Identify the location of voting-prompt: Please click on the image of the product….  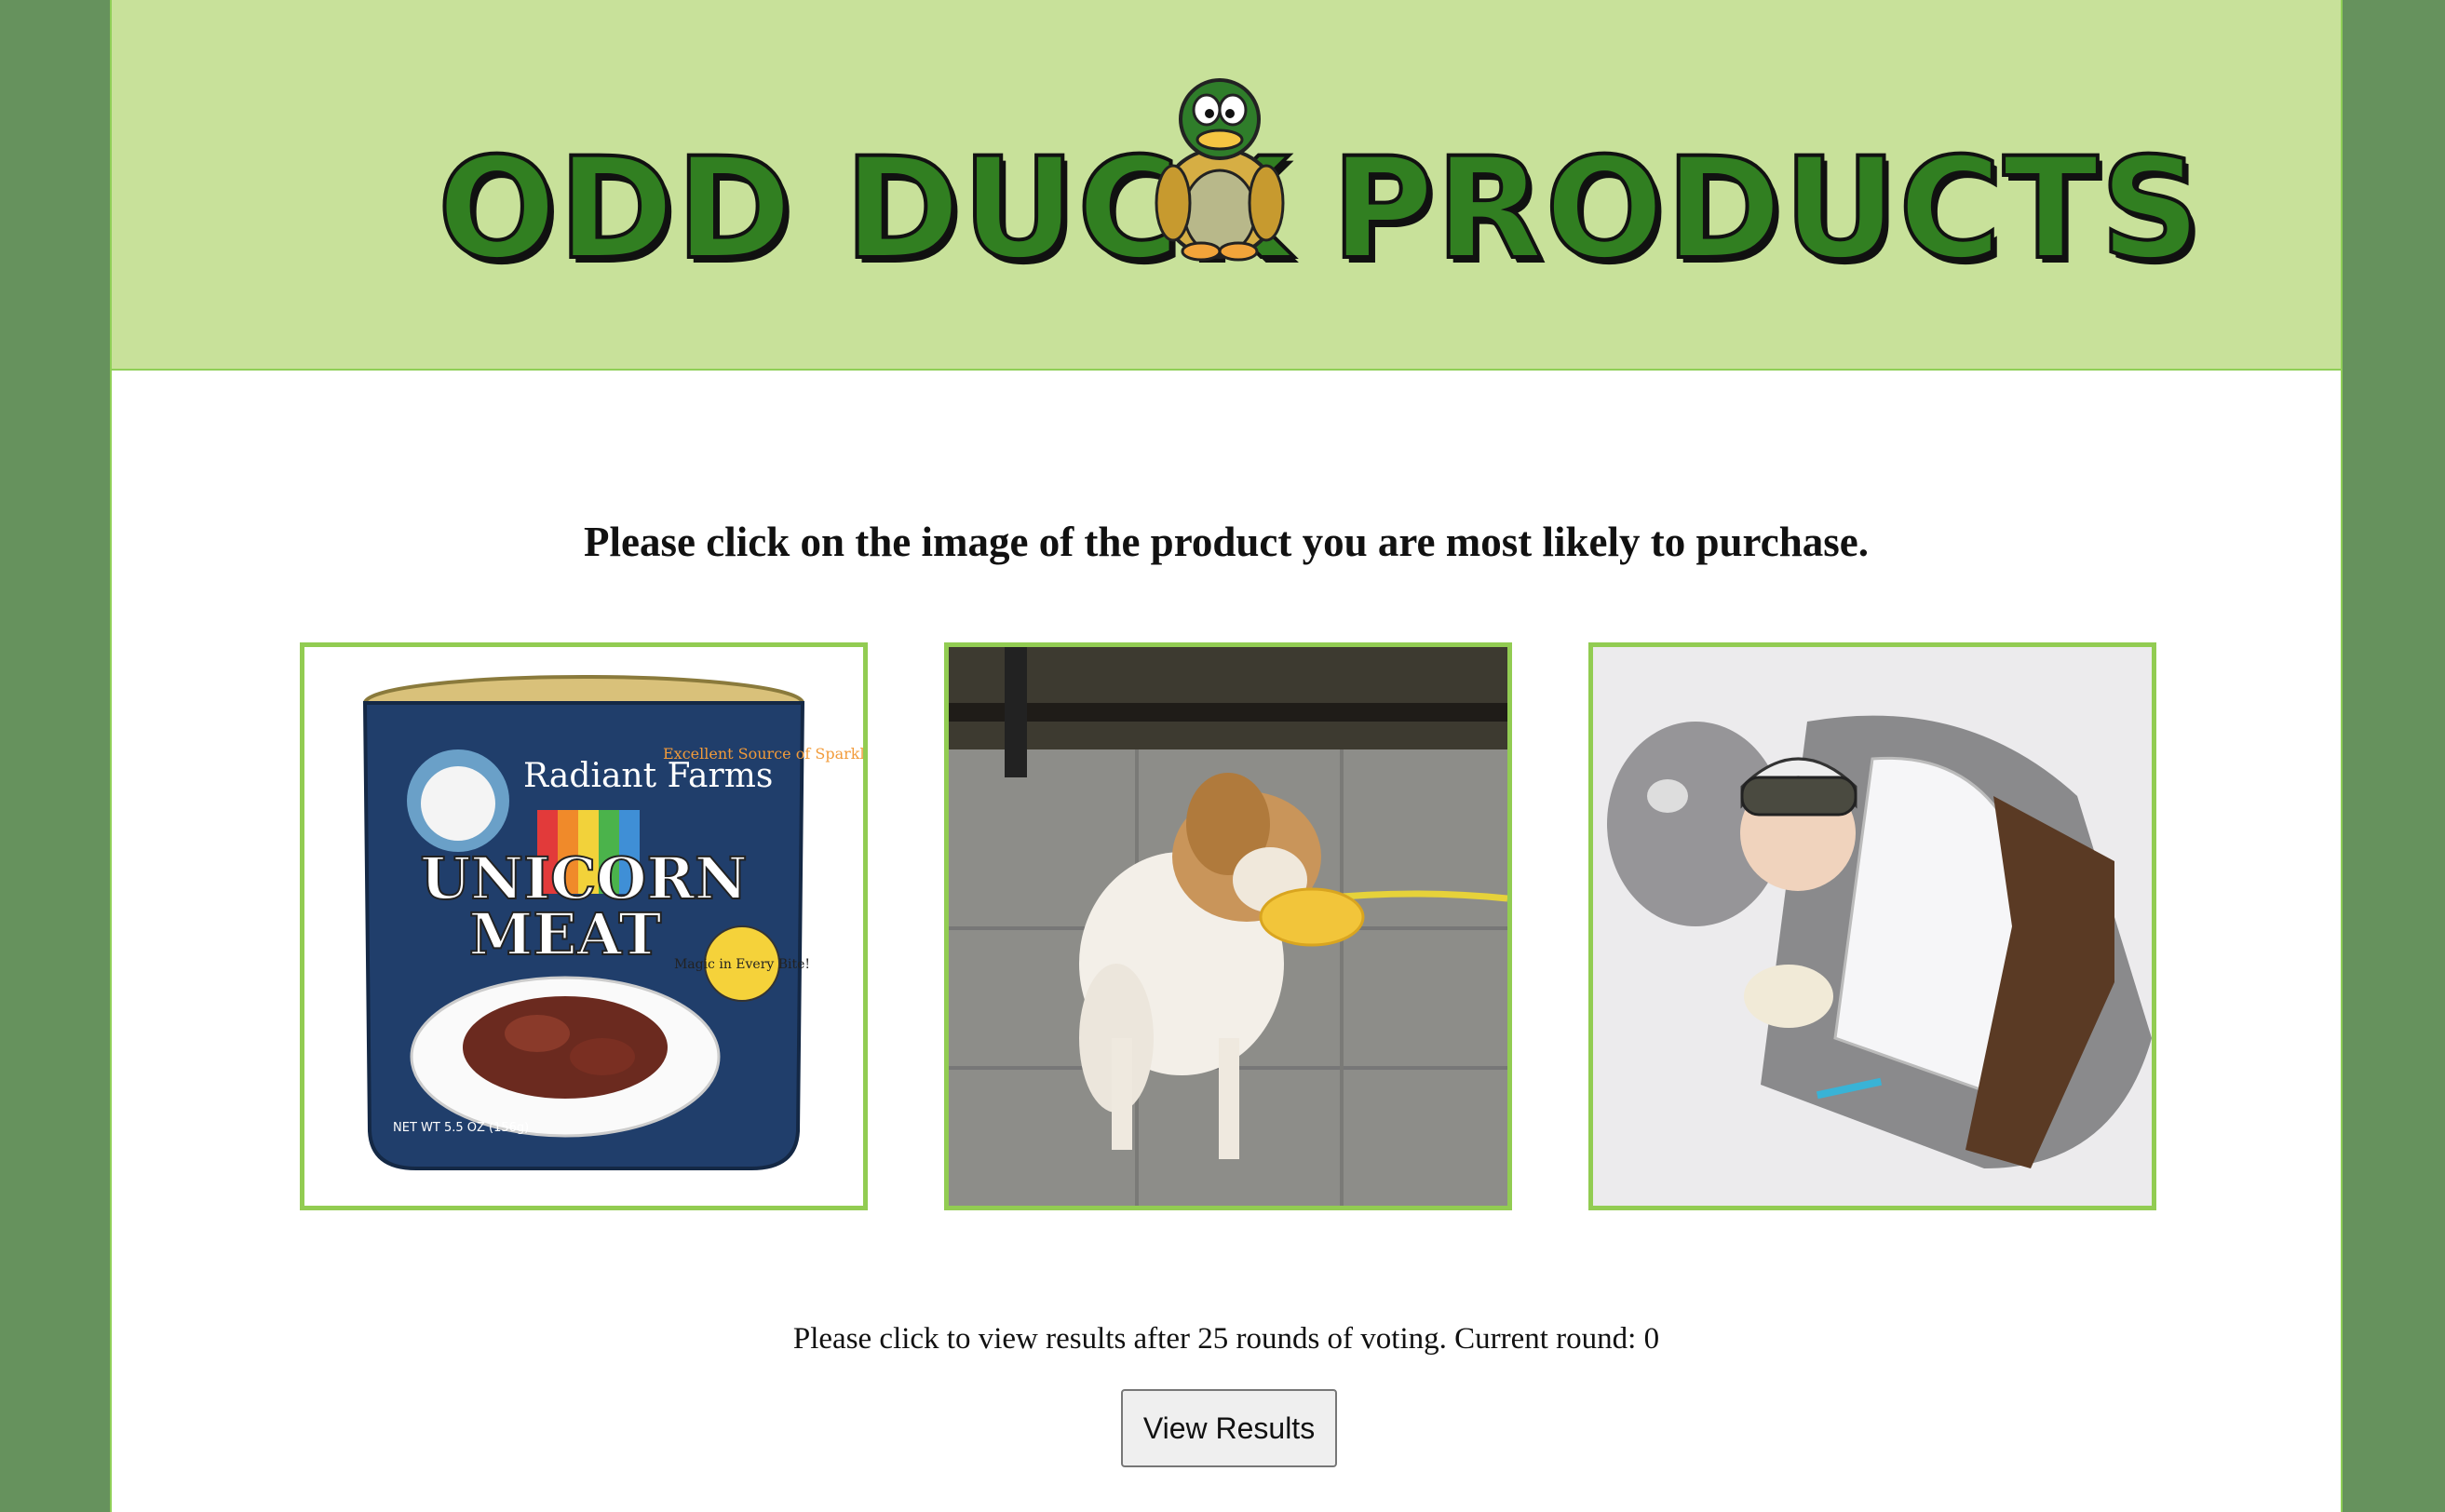
(1226, 542).